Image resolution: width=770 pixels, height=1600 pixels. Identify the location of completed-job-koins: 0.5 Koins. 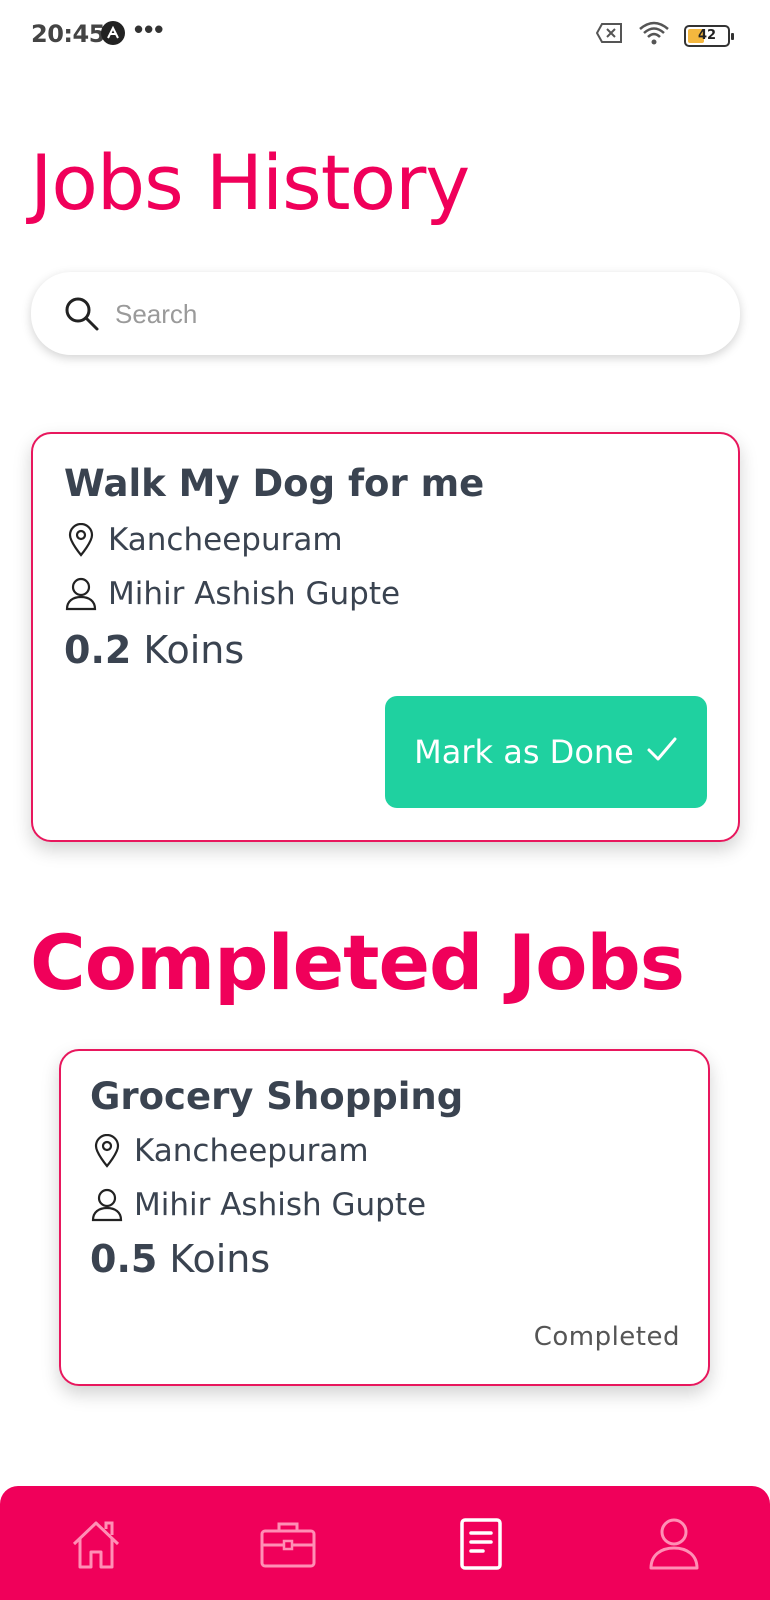
(180, 1259).